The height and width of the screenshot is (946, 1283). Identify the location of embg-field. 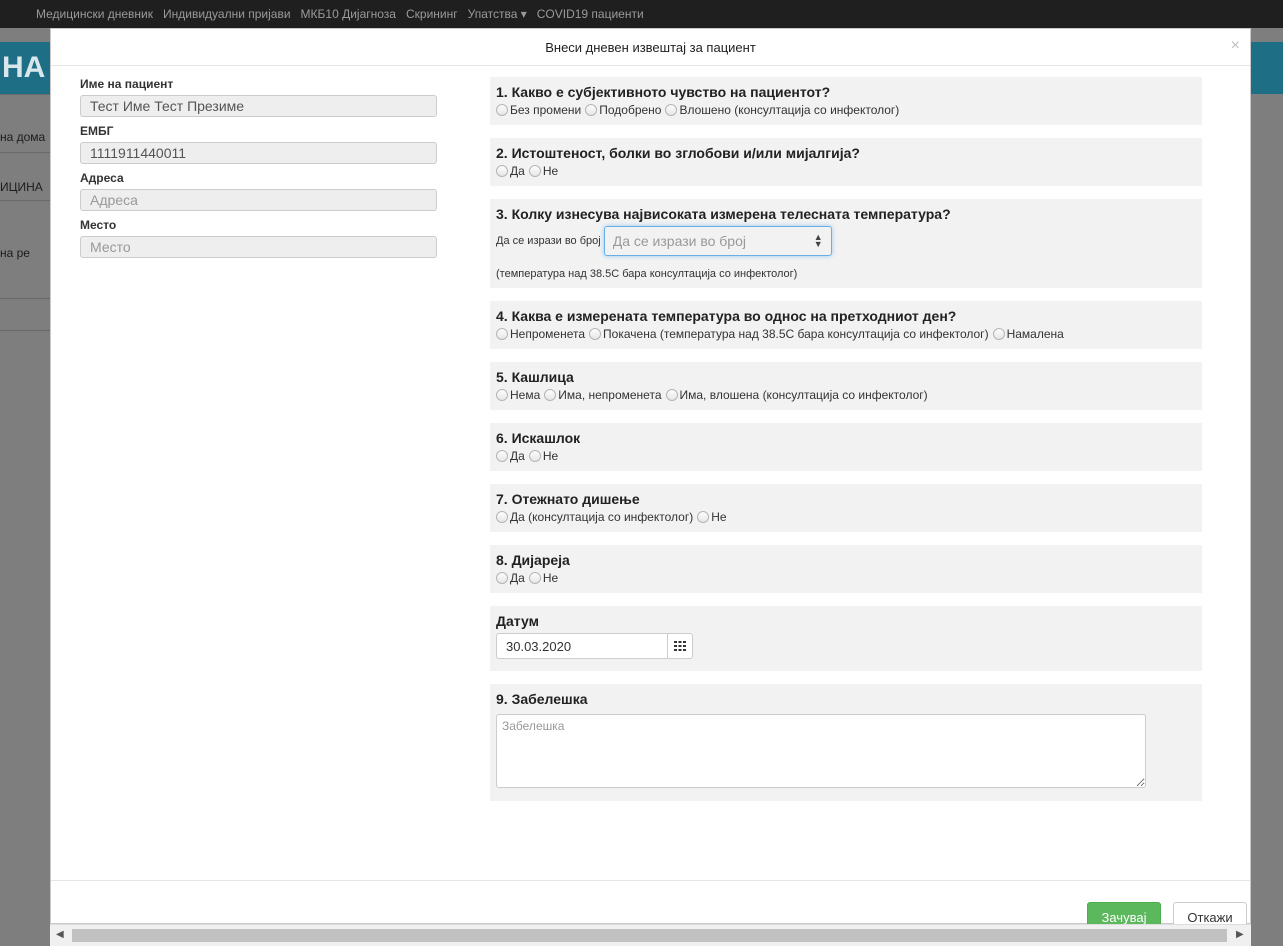
(258, 153).